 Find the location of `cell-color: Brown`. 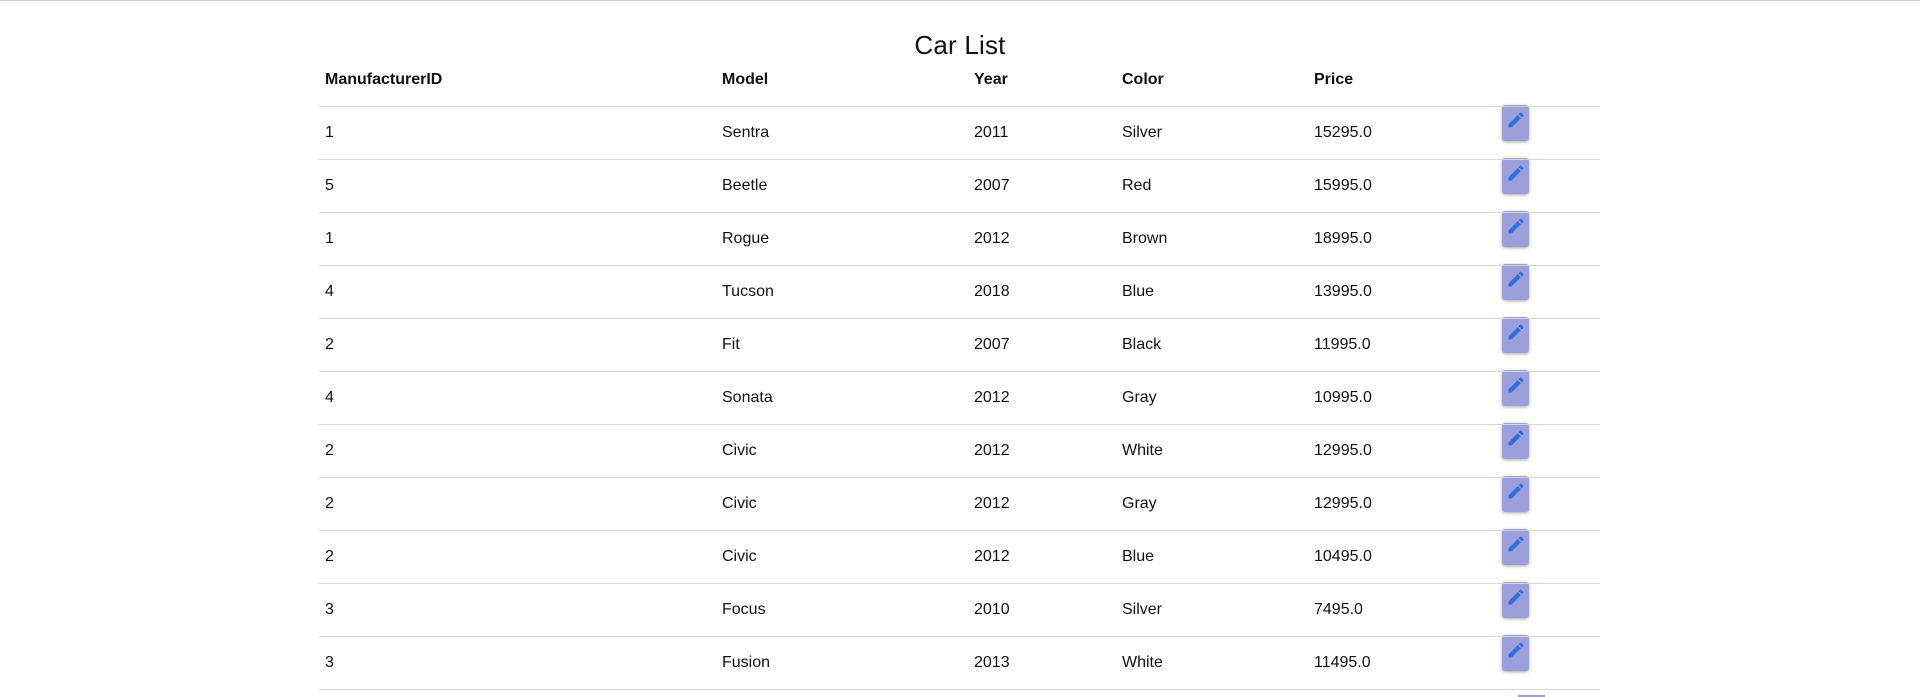

cell-color: Brown is located at coordinates (1212, 239).